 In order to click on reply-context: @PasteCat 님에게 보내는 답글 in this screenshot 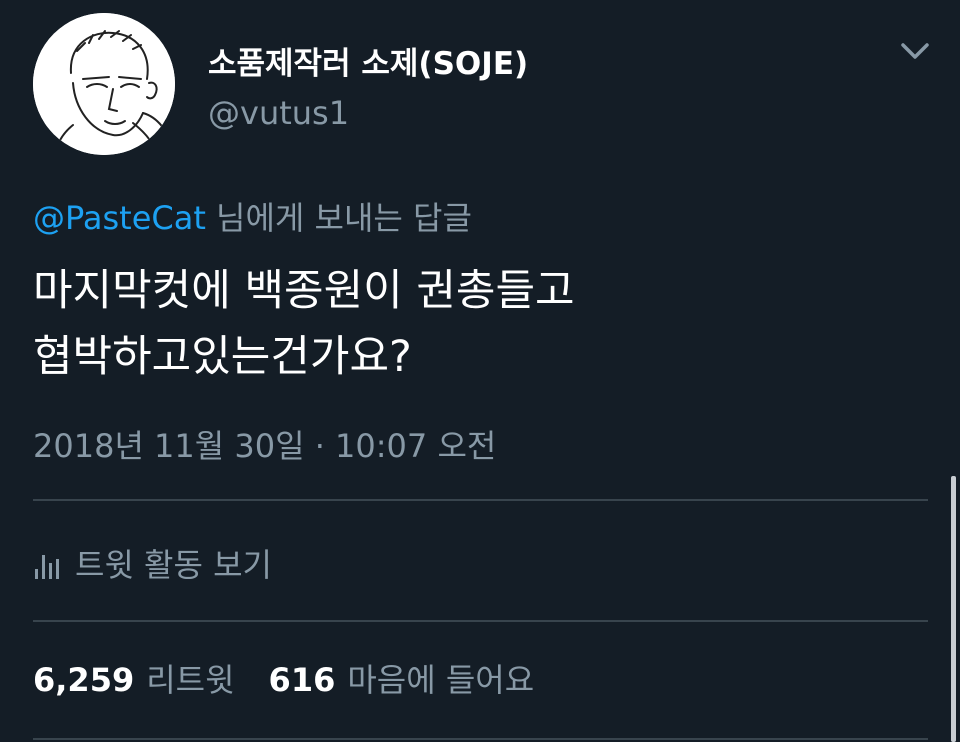, I will do `click(252, 216)`.